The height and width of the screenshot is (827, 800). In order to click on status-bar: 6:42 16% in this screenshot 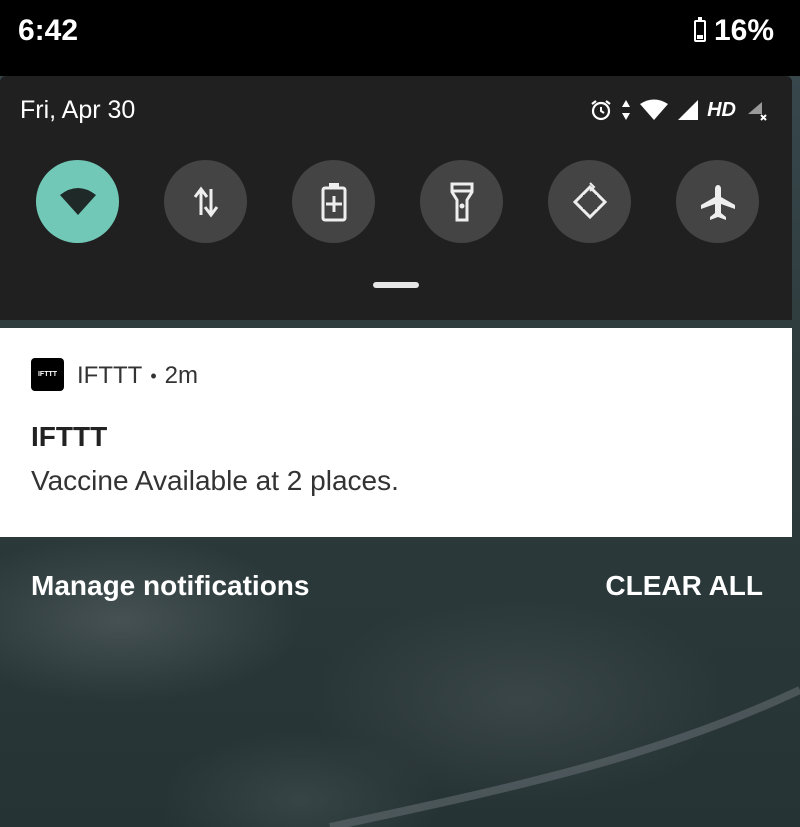, I will do `click(400, 38)`.